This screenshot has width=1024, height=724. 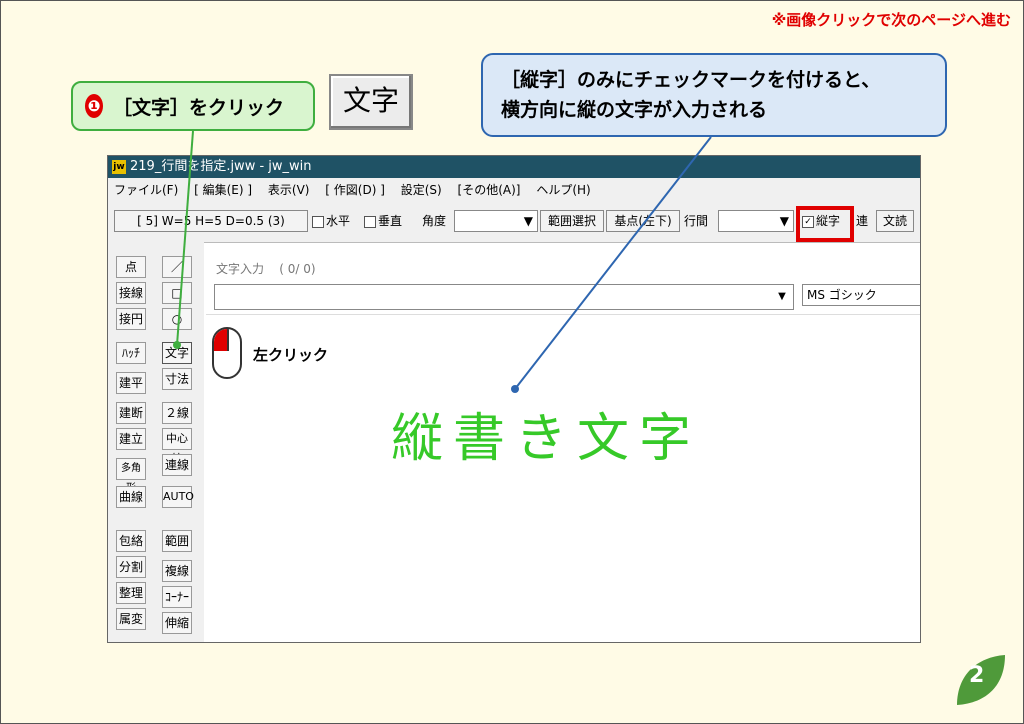 I want to click on green-pointer-dot, so click(x=177, y=345).